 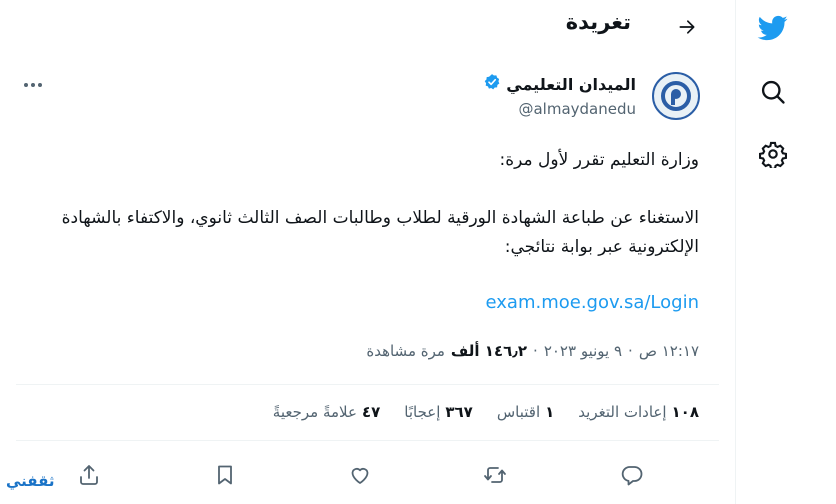 I want to click on bookmarks-count: ٤٧, so click(x=371, y=412).